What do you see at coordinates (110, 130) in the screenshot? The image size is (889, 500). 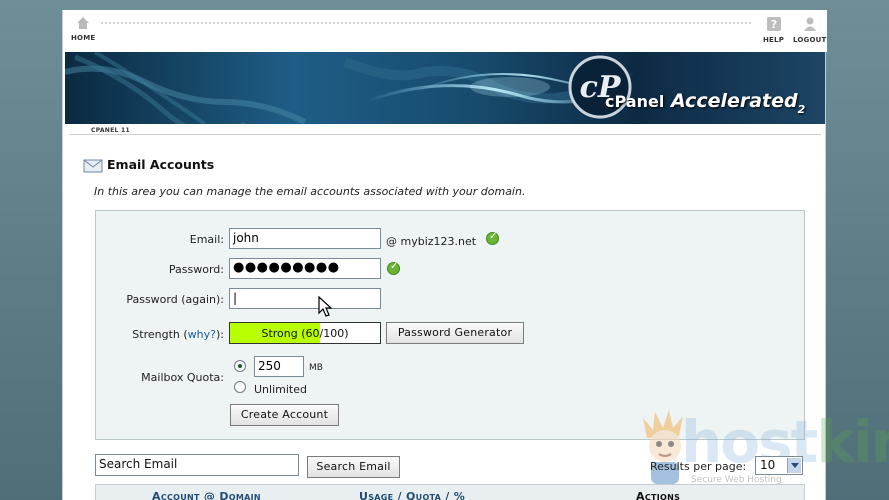 I see `breadcrumb: CPANEL 11` at bounding box center [110, 130].